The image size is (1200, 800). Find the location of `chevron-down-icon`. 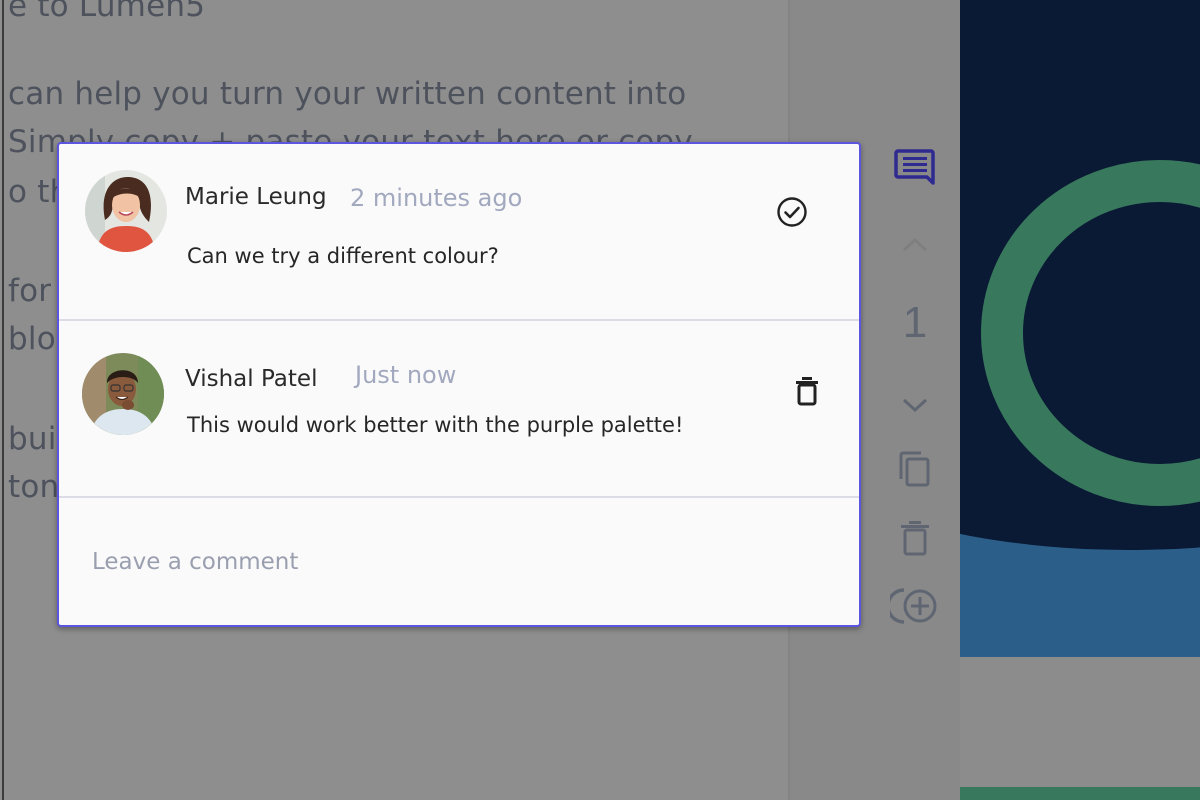

chevron-down-icon is located at coordinates (915, 405).